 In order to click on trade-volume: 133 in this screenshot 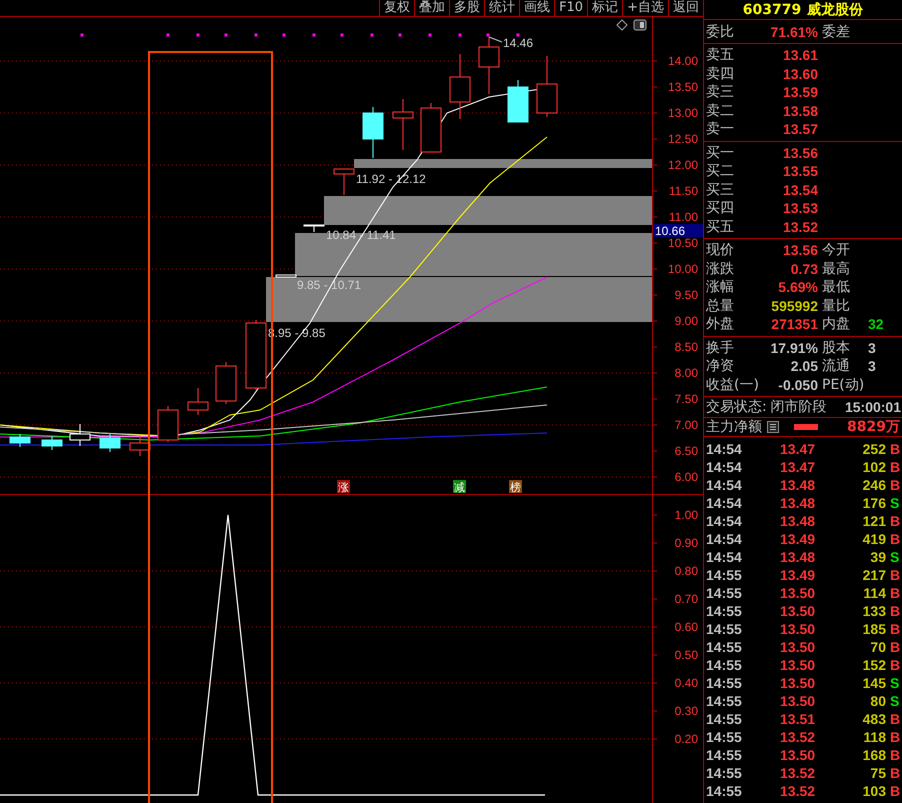, I will do `click(874, 611)`.